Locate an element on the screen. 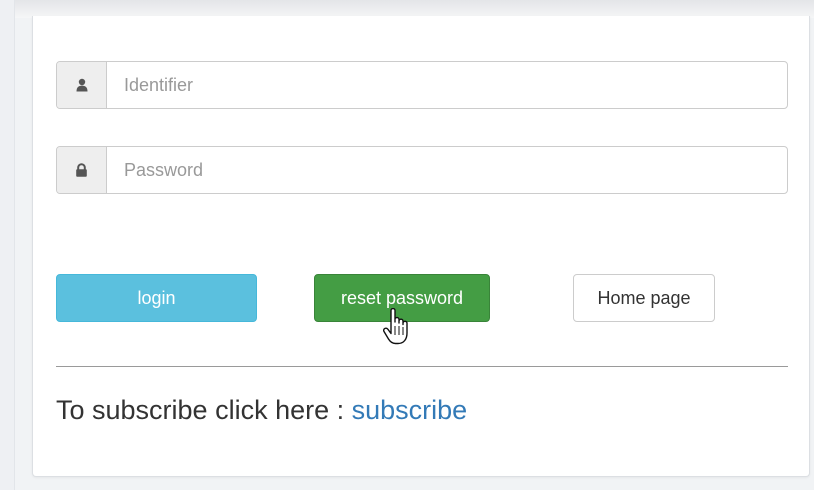 Image resolution: width=814 pixels, height=490 pixels. password-input-group is located at coordinates (422, 170).